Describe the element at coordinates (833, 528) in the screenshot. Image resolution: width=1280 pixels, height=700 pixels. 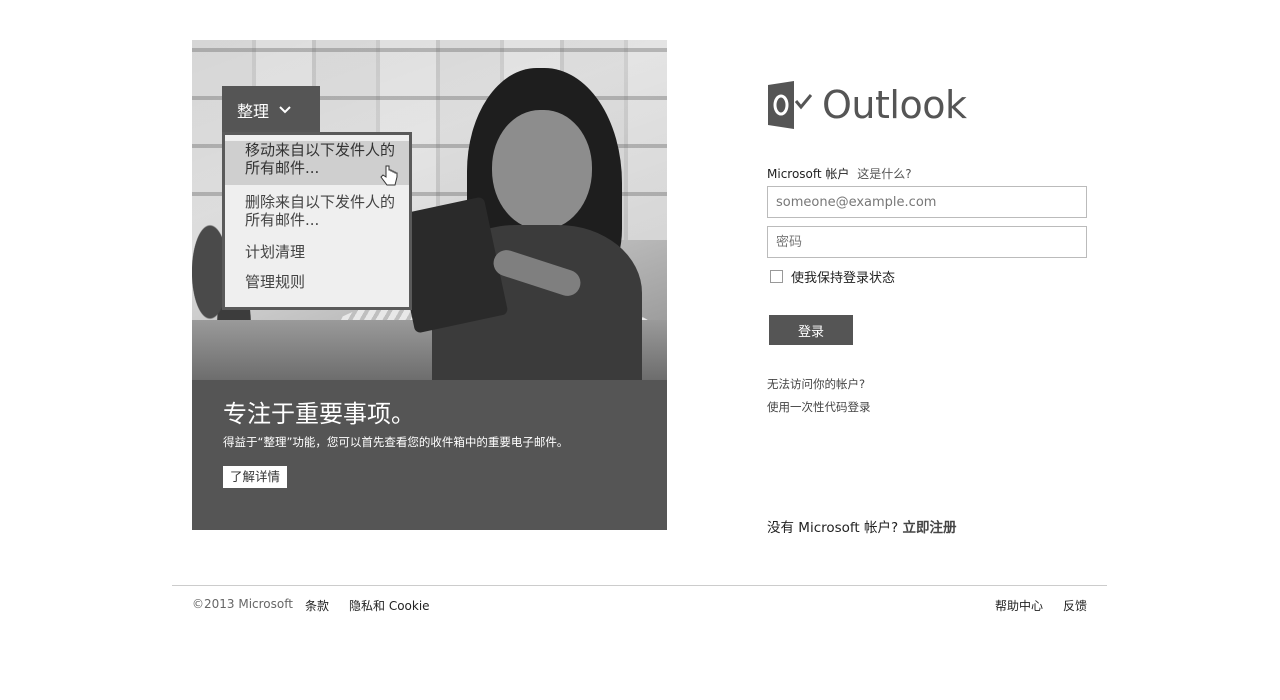
I see `no-account-text: 没有 Microsoft 帐户?` at that location.